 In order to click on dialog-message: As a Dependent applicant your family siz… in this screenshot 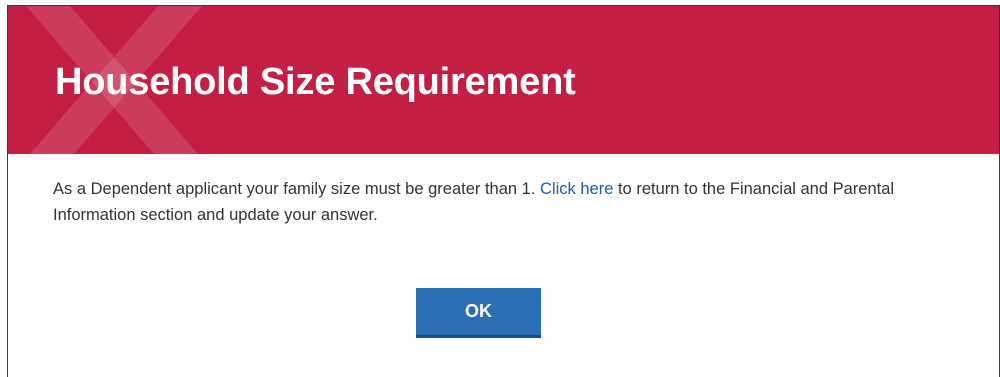, I will do `click(503, 202)`.